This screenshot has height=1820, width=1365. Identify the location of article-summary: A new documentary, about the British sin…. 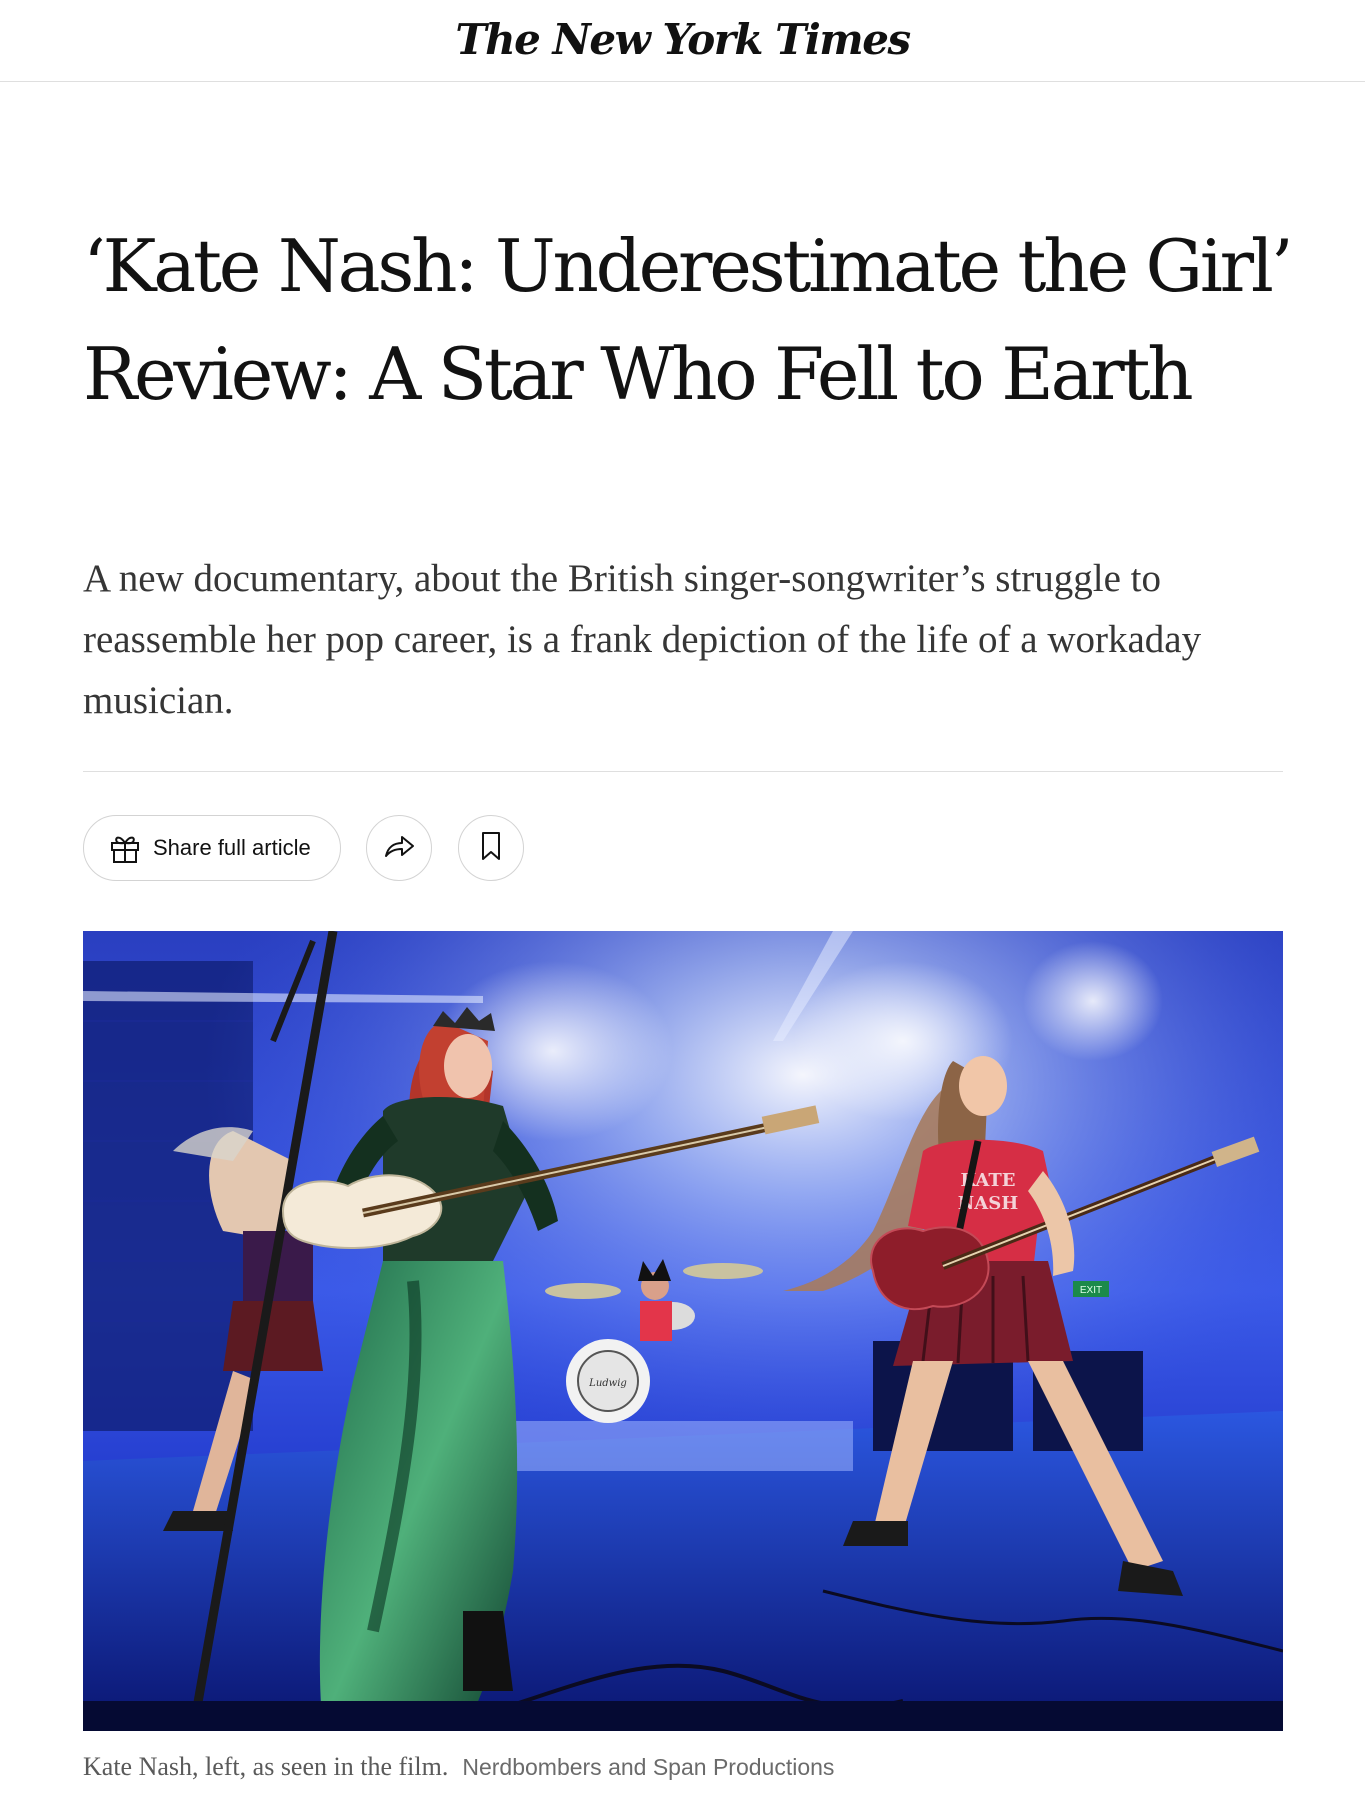
(642, 639).